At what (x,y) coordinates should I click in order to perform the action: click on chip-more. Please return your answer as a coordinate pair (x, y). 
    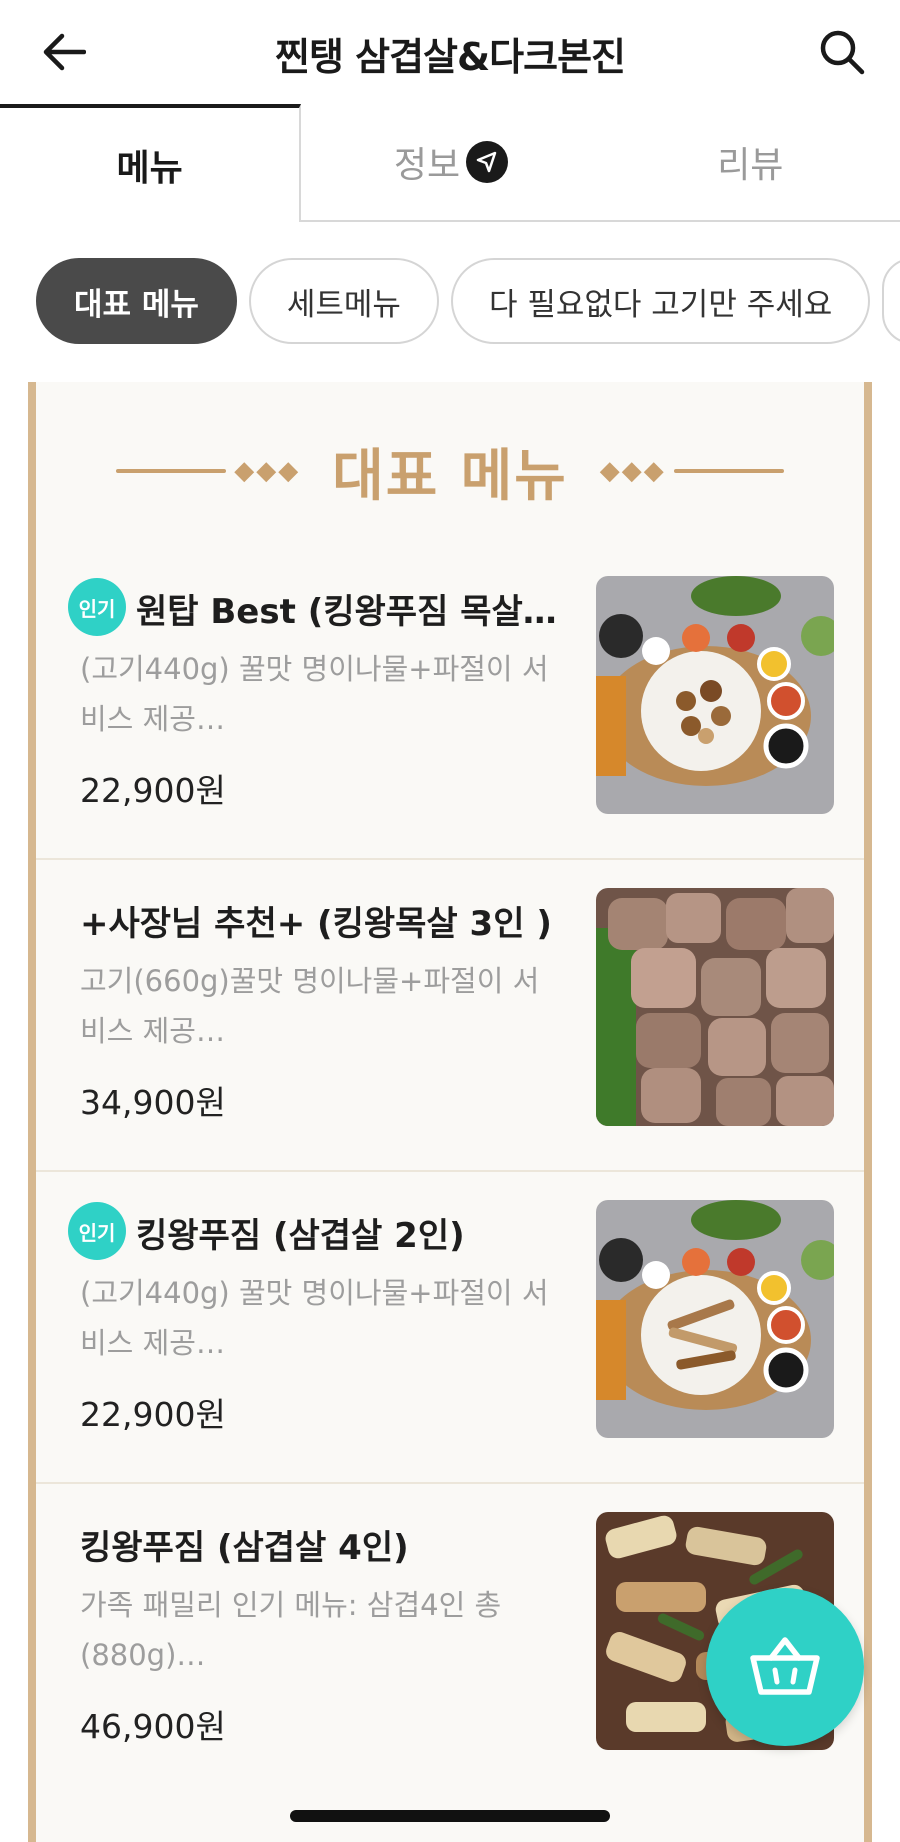
    Looking at the image, I should click on (891, 301).